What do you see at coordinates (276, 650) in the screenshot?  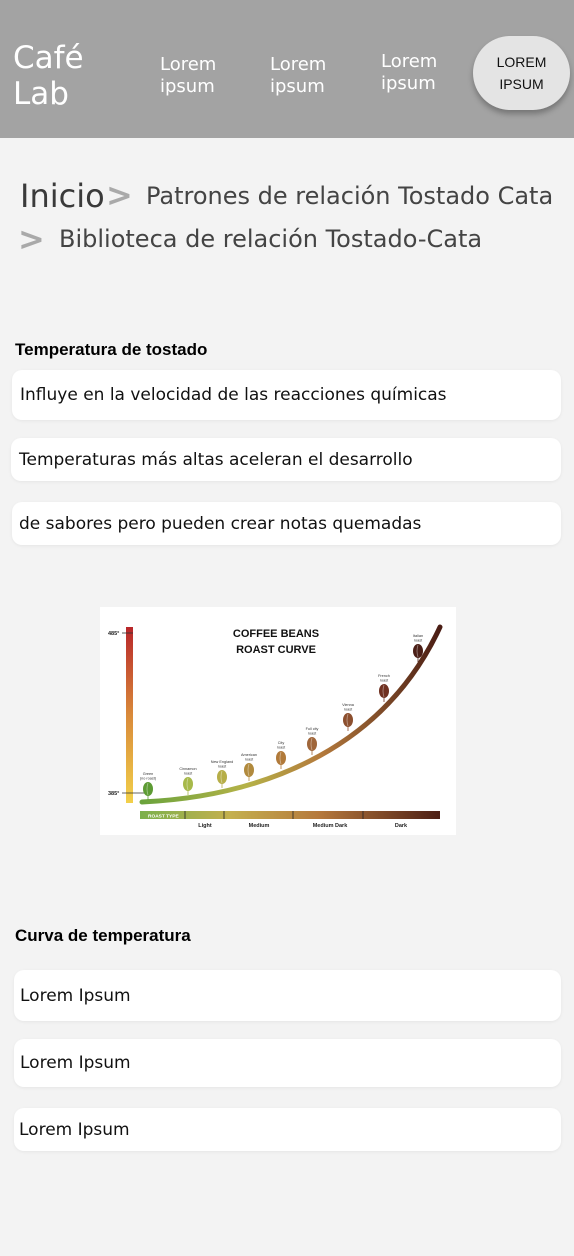 I see `figure-title-line2: ROAST CURVE` at bounding box center [276, 650].